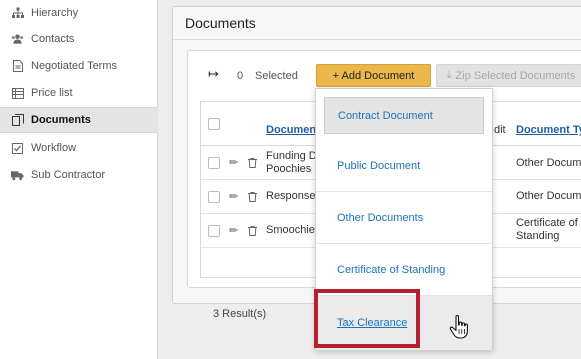 The image size is (581, 359). I want to click on checkbox-icon, so click(17, 148).